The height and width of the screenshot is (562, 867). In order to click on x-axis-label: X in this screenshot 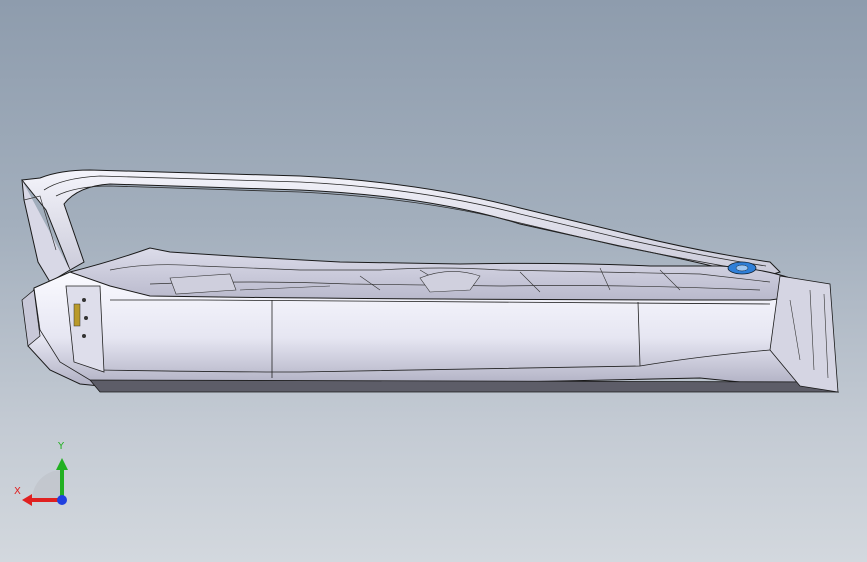, I will do `click(17, 491)`.